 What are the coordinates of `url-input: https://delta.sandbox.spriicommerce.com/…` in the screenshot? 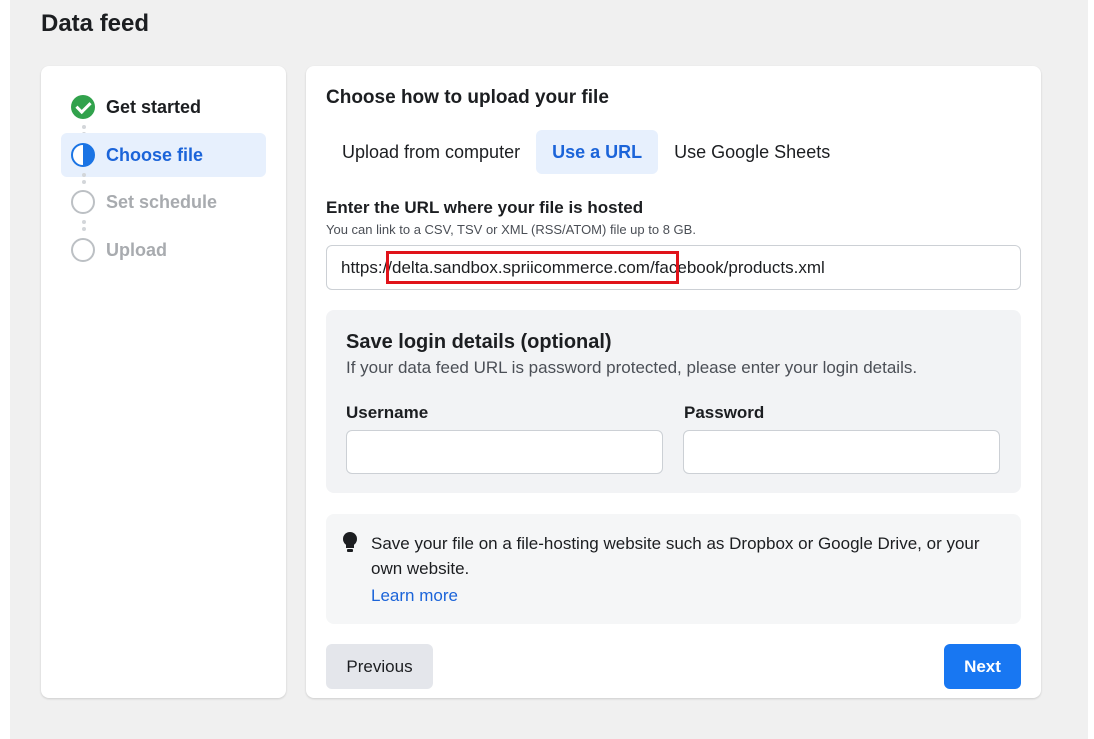 It's located at (673, 267).